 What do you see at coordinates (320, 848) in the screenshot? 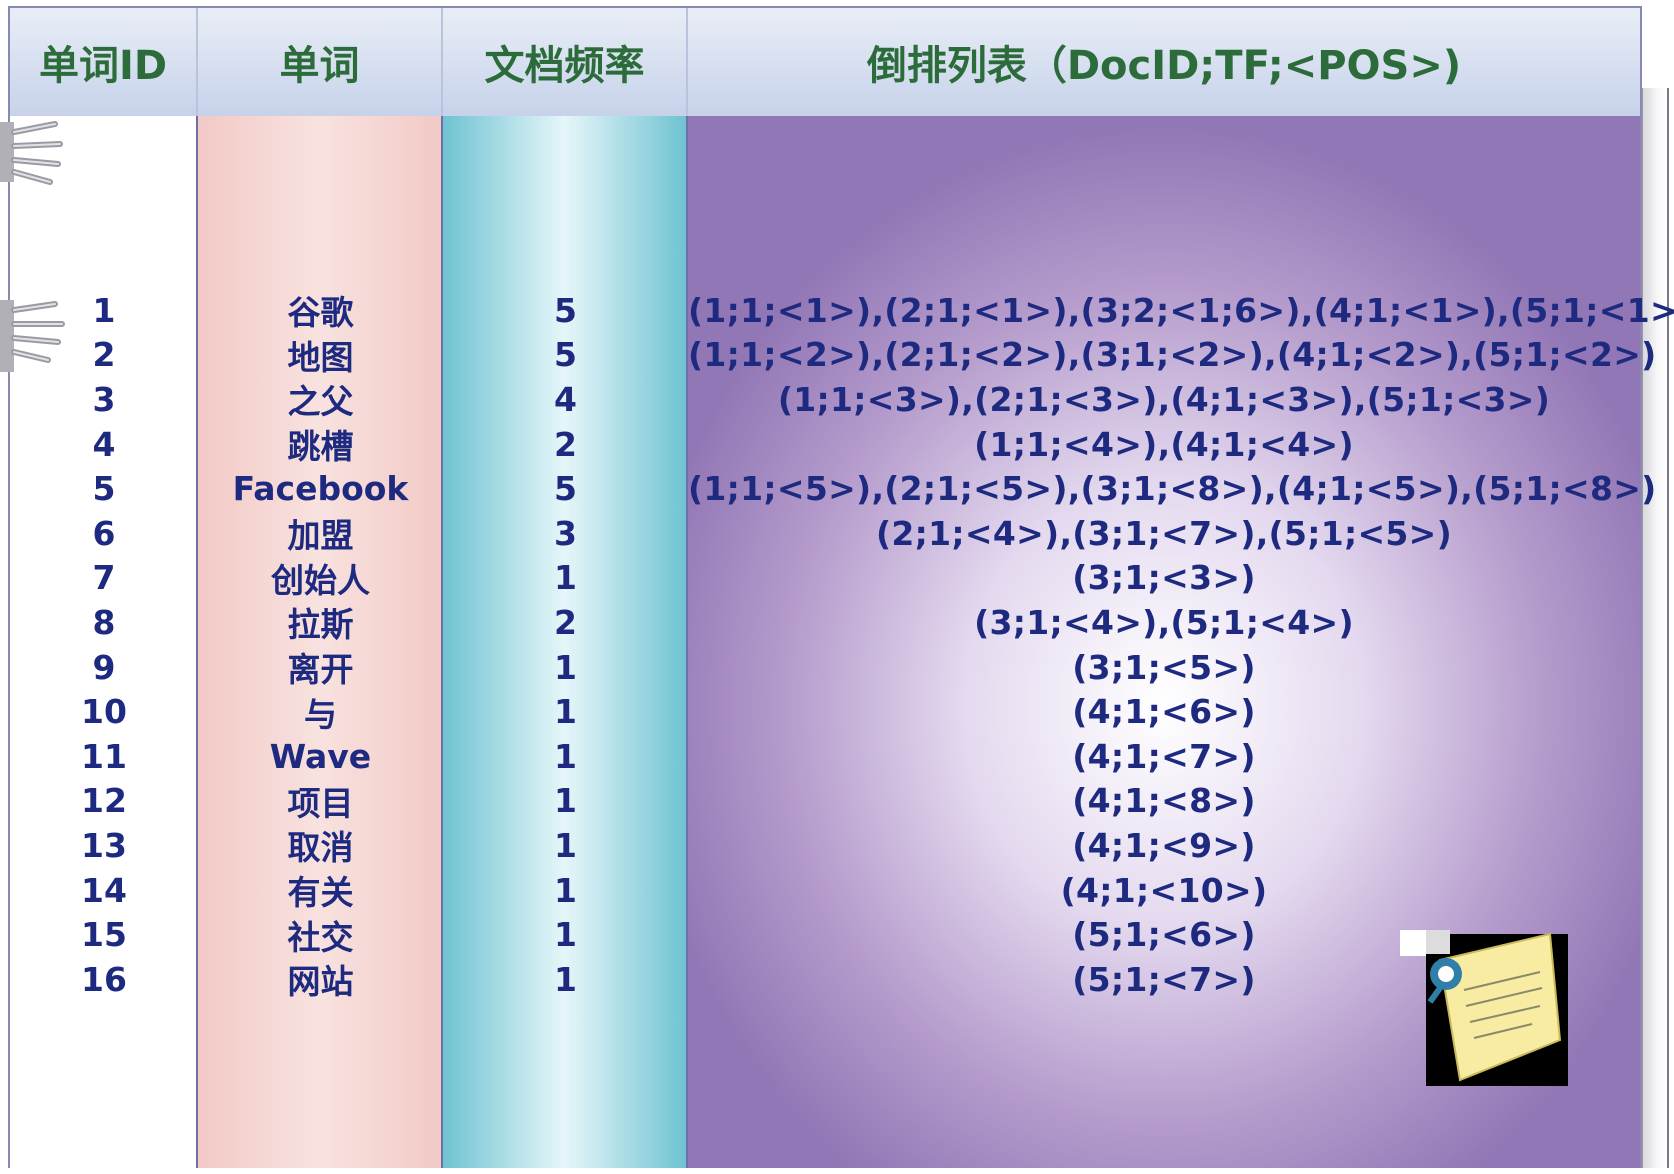
I see `word-cell: 取消` at bounding box center [320, 848].